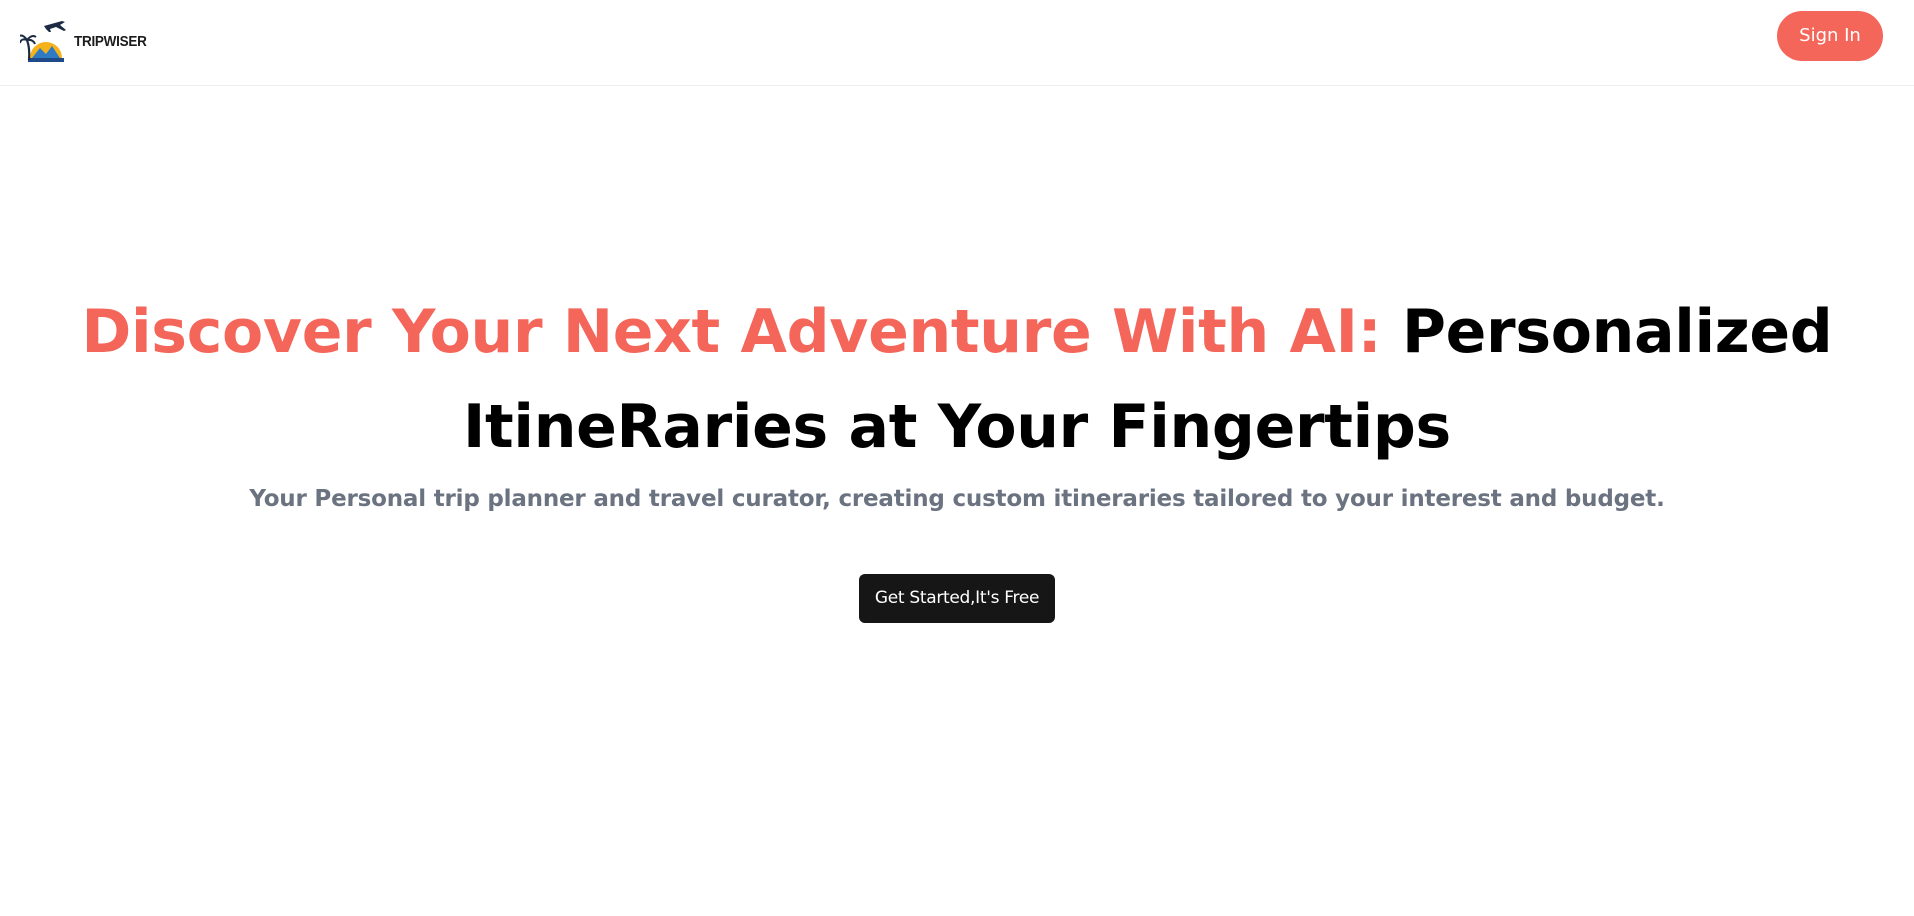  Describe the element at coordinates (1830, 36) in the screenshot. I see `sign-in-button: Sign In` at that location.